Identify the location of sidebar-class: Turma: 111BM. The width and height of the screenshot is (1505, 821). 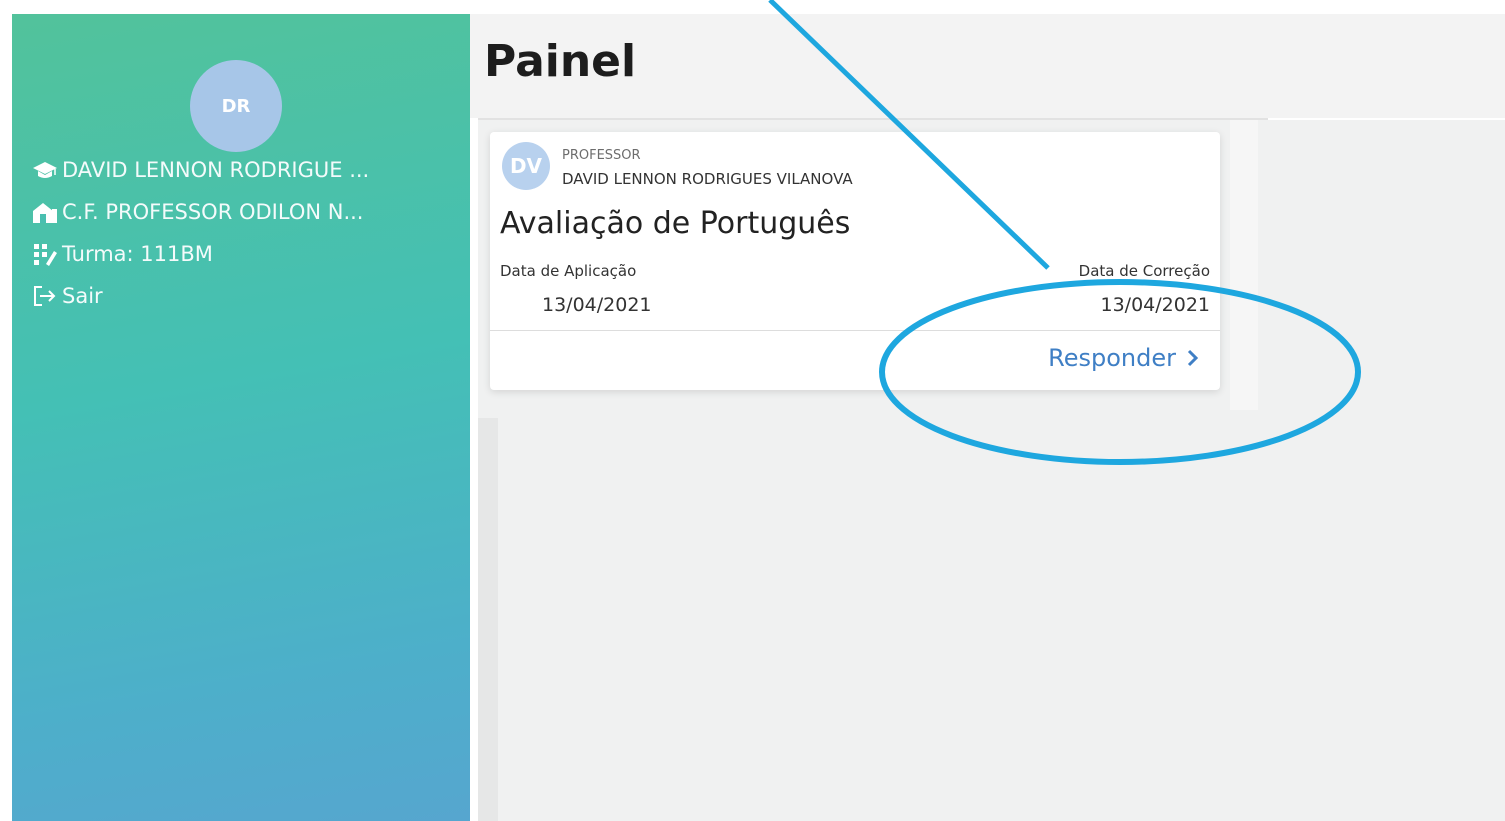
(122, 254).